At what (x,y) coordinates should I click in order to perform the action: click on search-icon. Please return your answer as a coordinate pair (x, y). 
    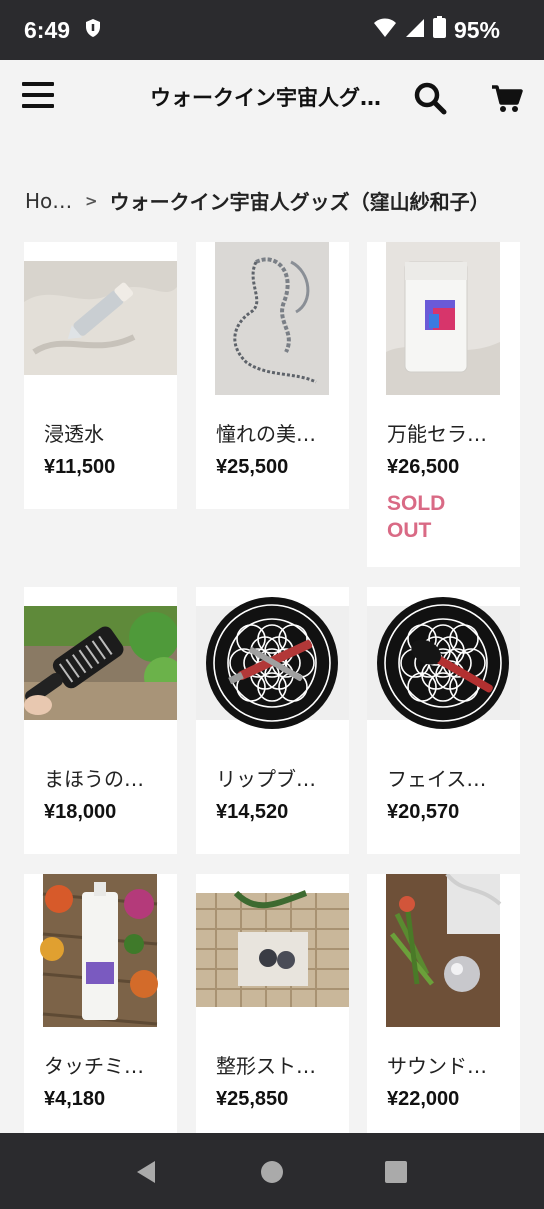
    Looking at the image, I should click on (431, 99).